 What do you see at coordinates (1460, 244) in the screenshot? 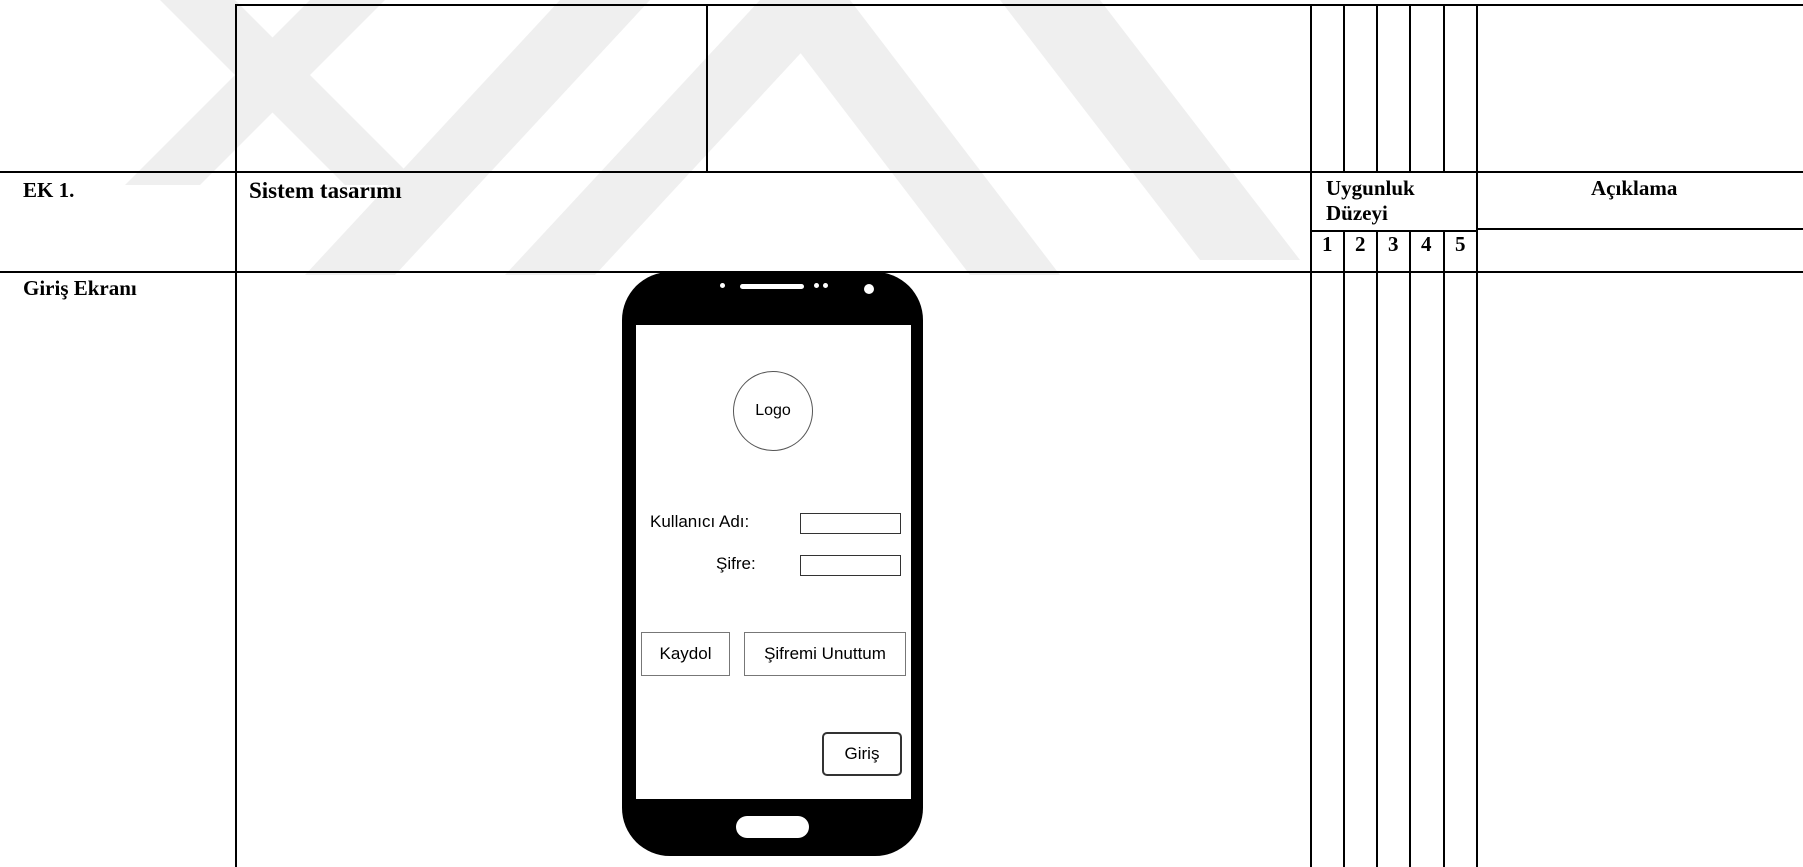
I see `level-5: 5` at bounding box center [1460, 244].